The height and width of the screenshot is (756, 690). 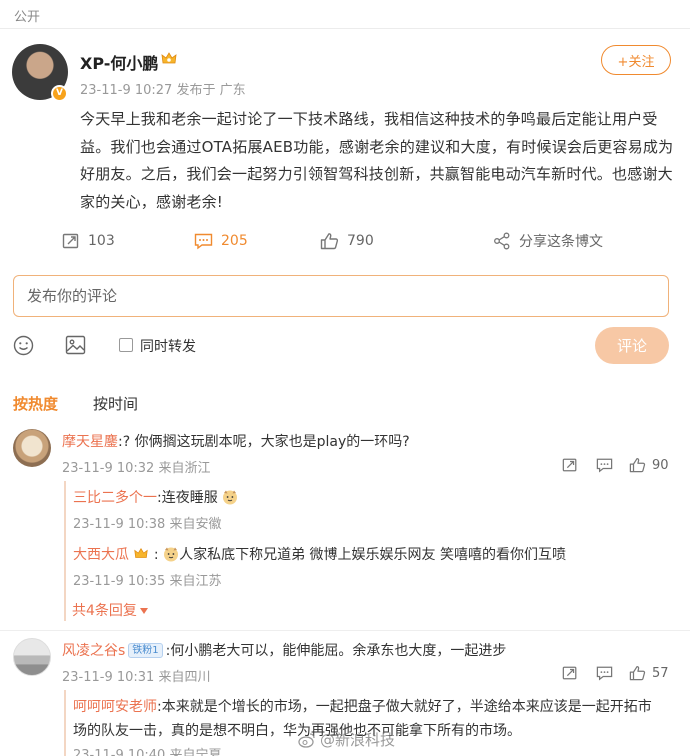 I want to click on reply-text: :本来就是个增长的市场，一起把盘子做大就好了，半途给本来应该是一起开拓市, so click(x=404, y=707).